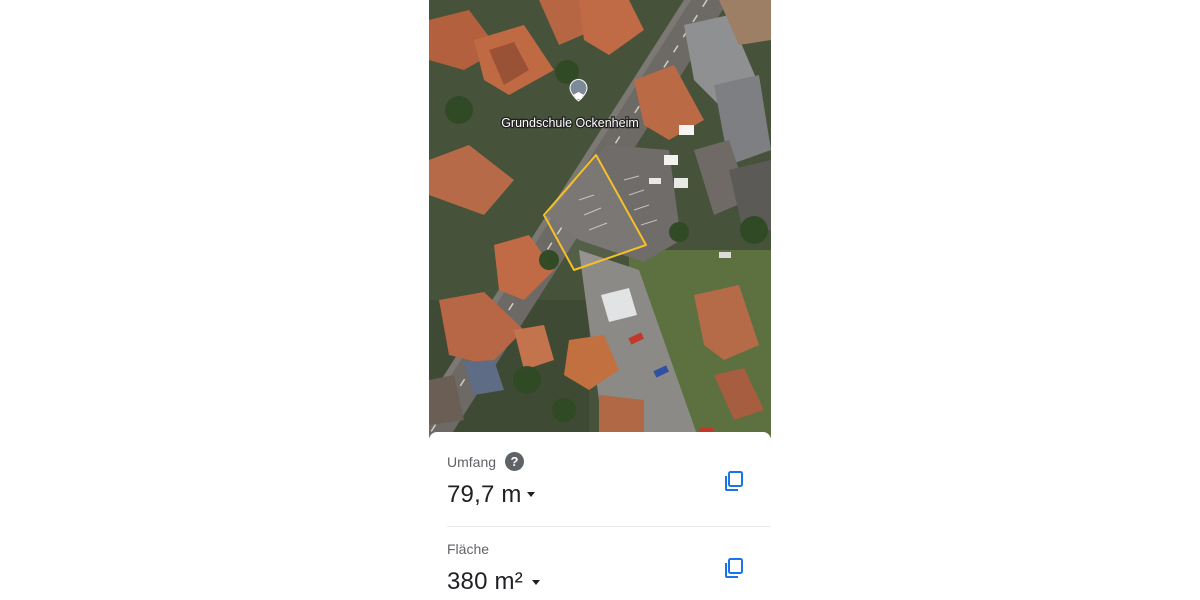 The image size is (1200, 600). Describe the element at coordinates (485, 581) in the screenshot. I see `area-value: 380 m²` at that location.